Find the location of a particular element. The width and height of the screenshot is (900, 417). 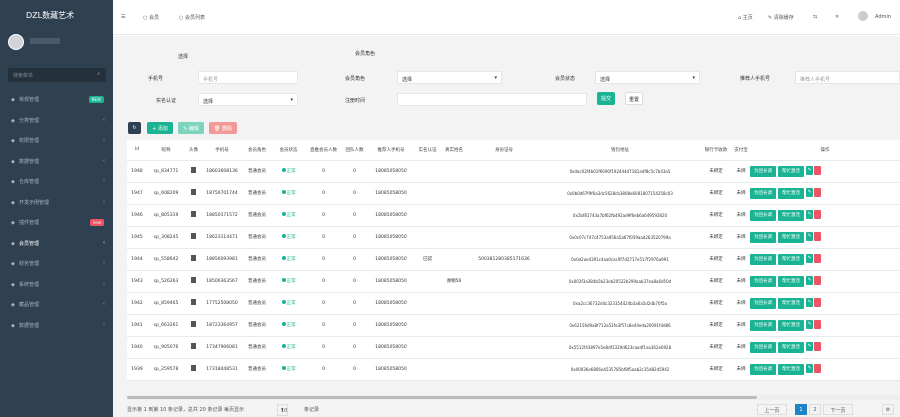

sidebar-item: ◆ 财务管理 ‹ is located at coordinates (56, 264).